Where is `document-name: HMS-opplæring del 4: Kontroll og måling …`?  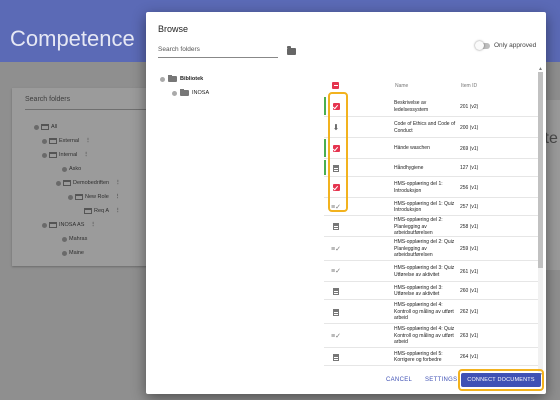
document-name: HMS-opplæring del 4: Kontroll og måling … is located at coordinates (424, 311).